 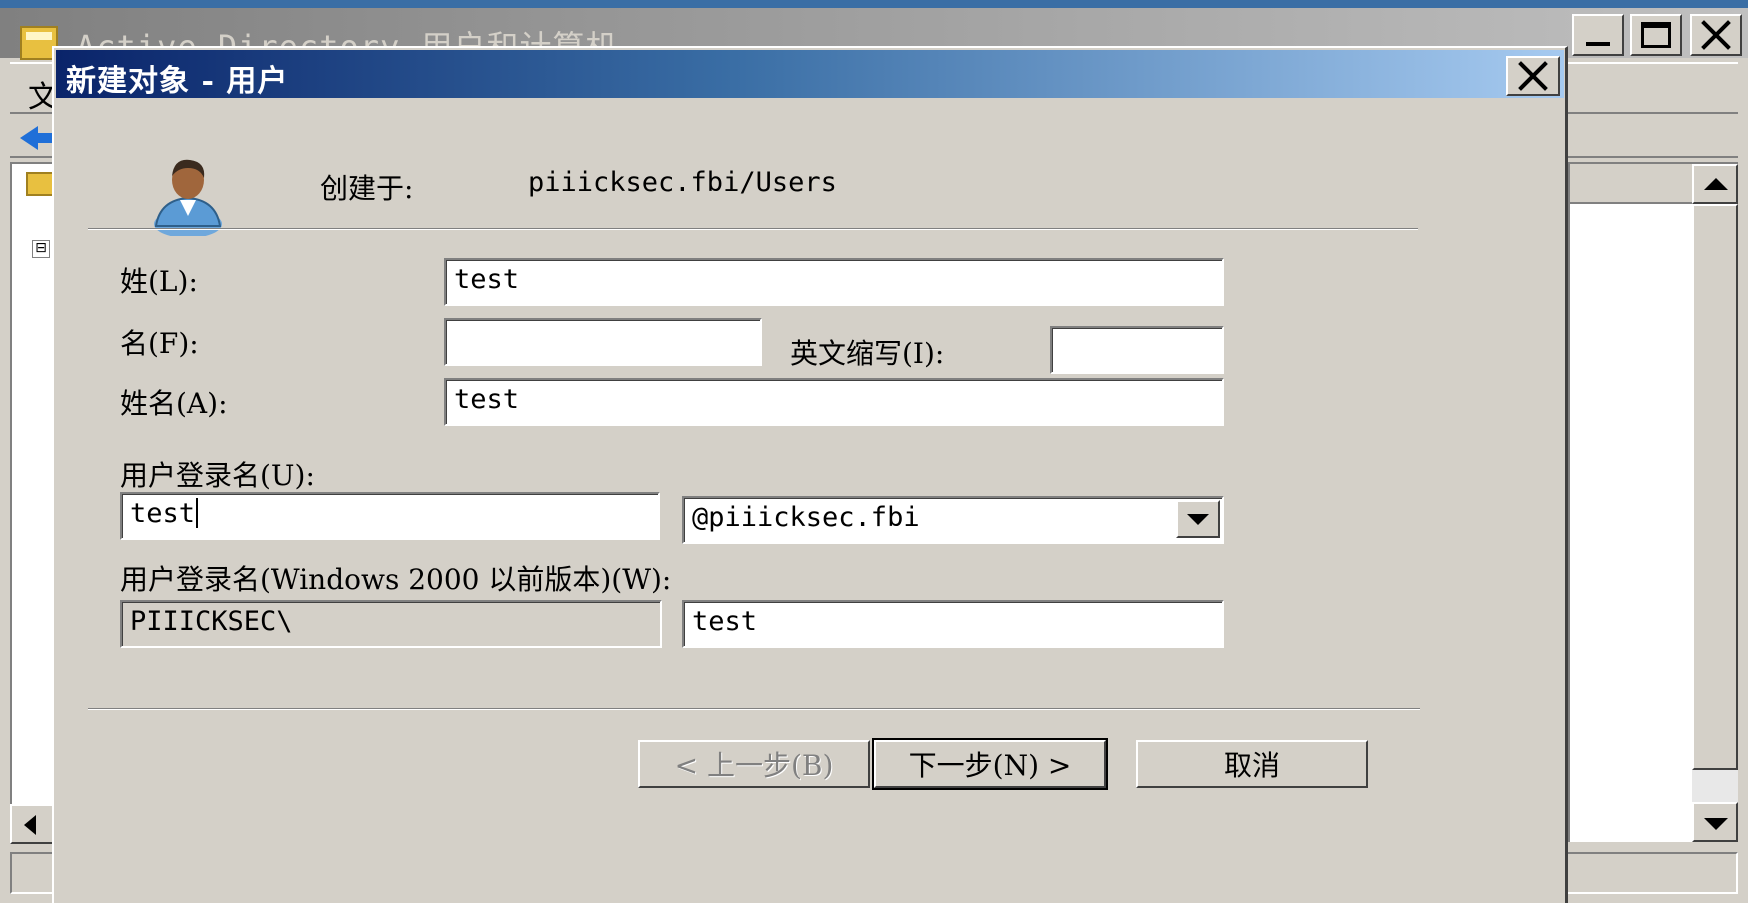 I want to click on first-name-field, so click(x=603, y=342).